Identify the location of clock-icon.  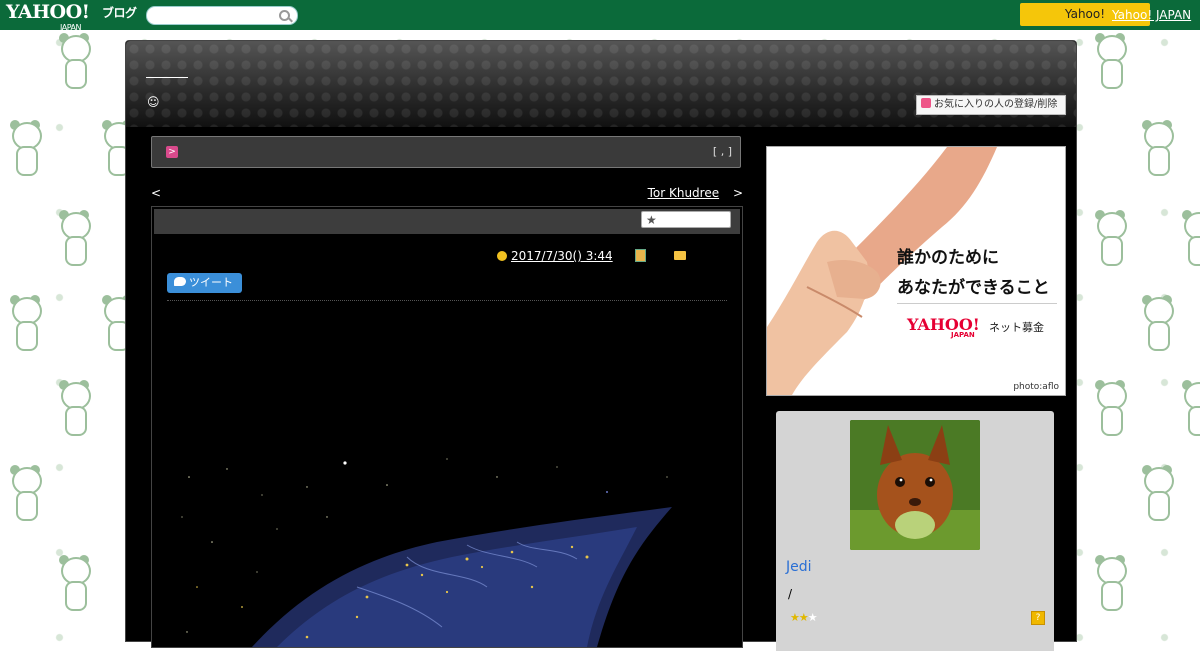
(502, 256).